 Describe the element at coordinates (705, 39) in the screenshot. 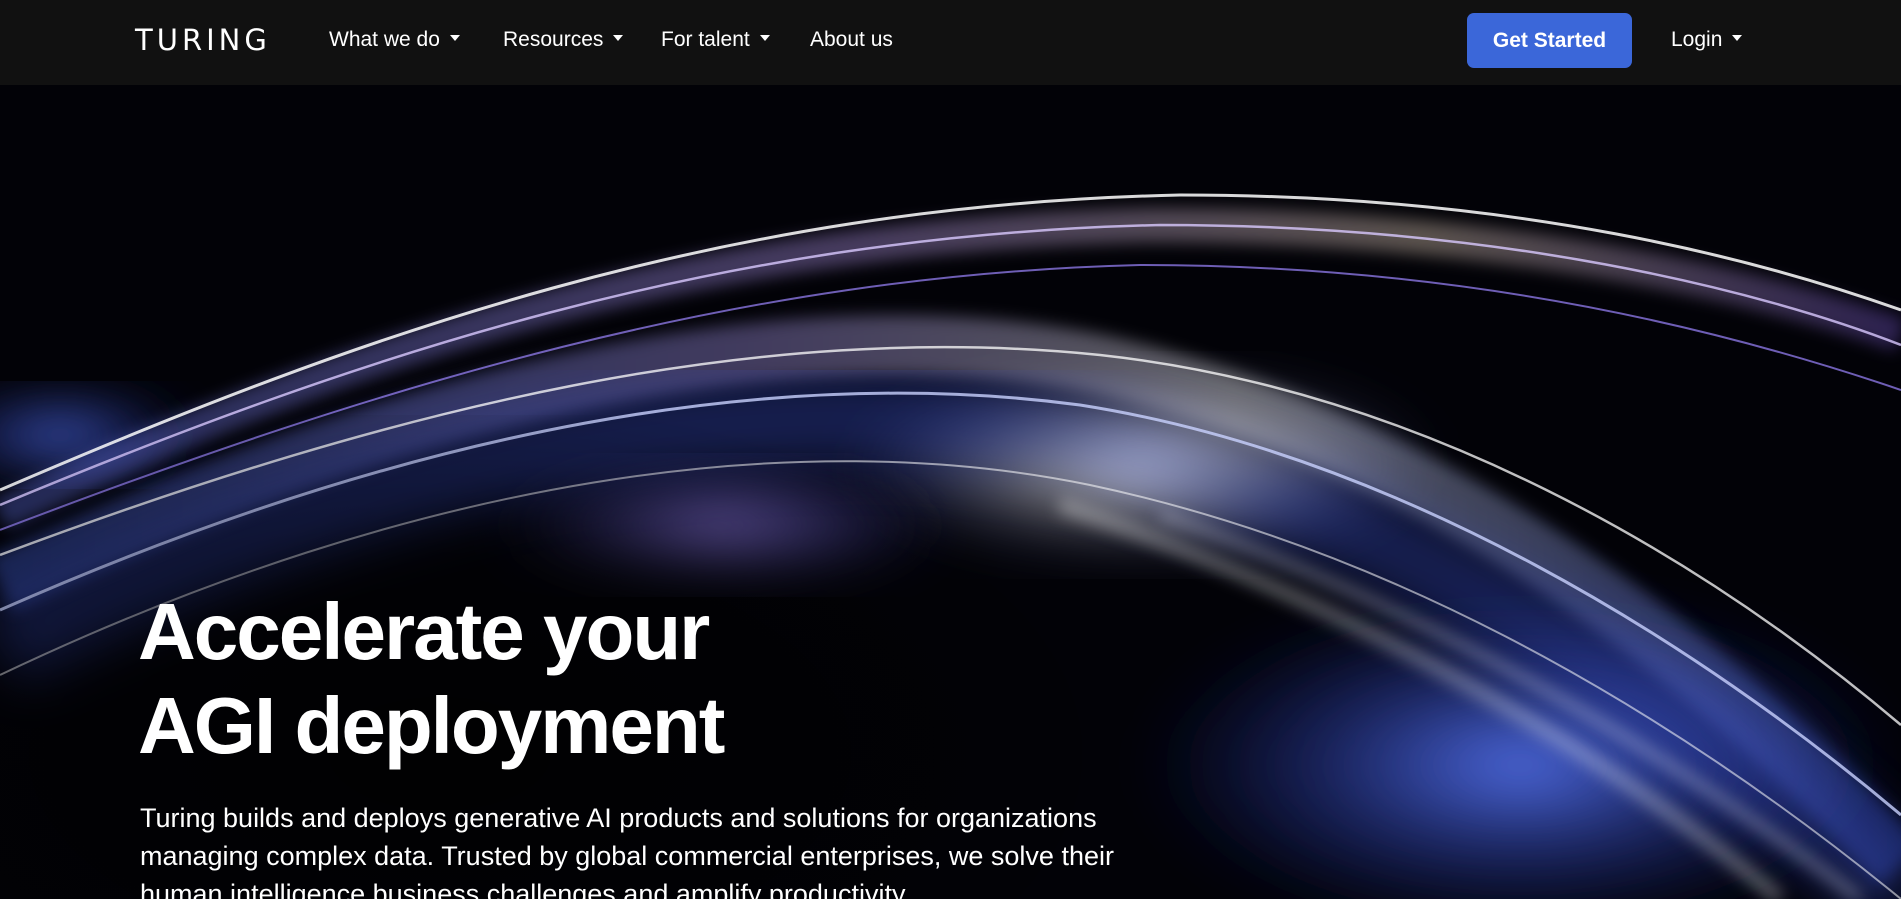

I see `nav-item-label: For talent` at that location.